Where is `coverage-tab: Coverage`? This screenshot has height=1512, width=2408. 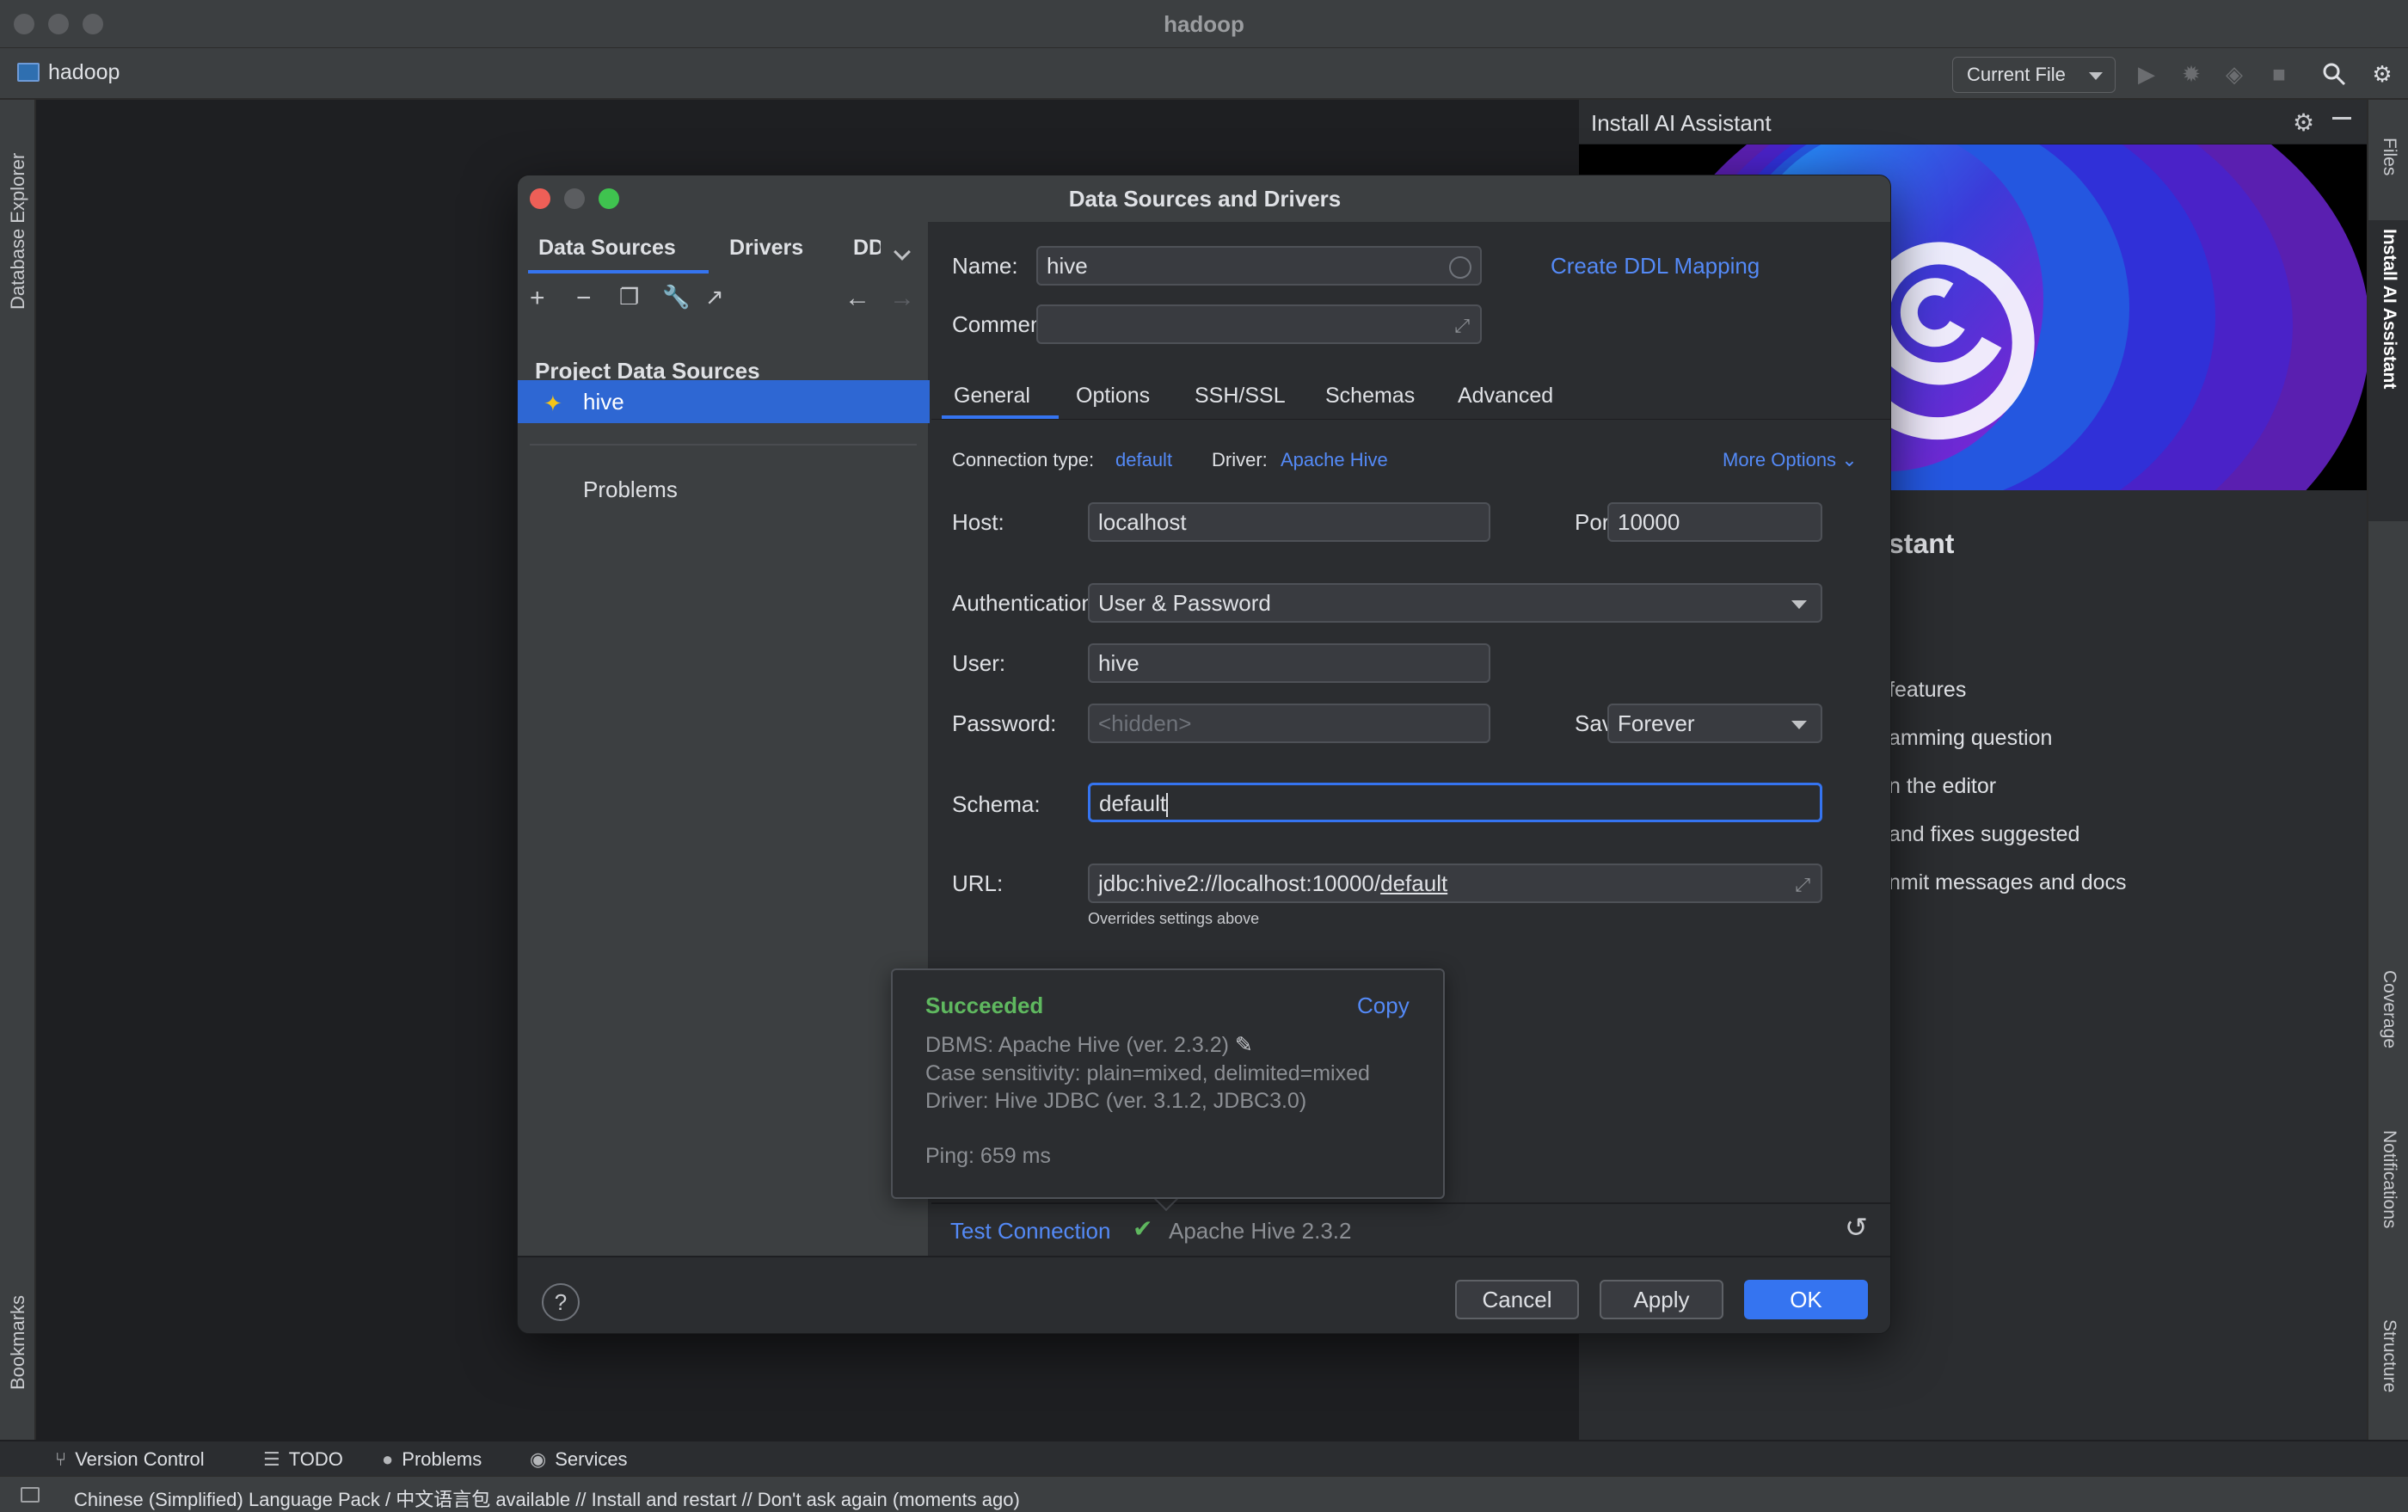 coverage-tab: Coverage is located at coordinates (2389, 1009).